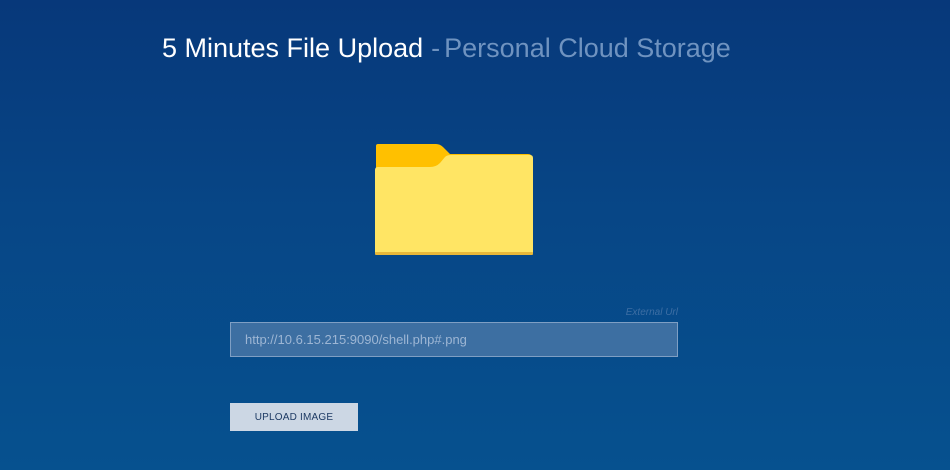  I want to click on folder-icon, so click(454, 200).